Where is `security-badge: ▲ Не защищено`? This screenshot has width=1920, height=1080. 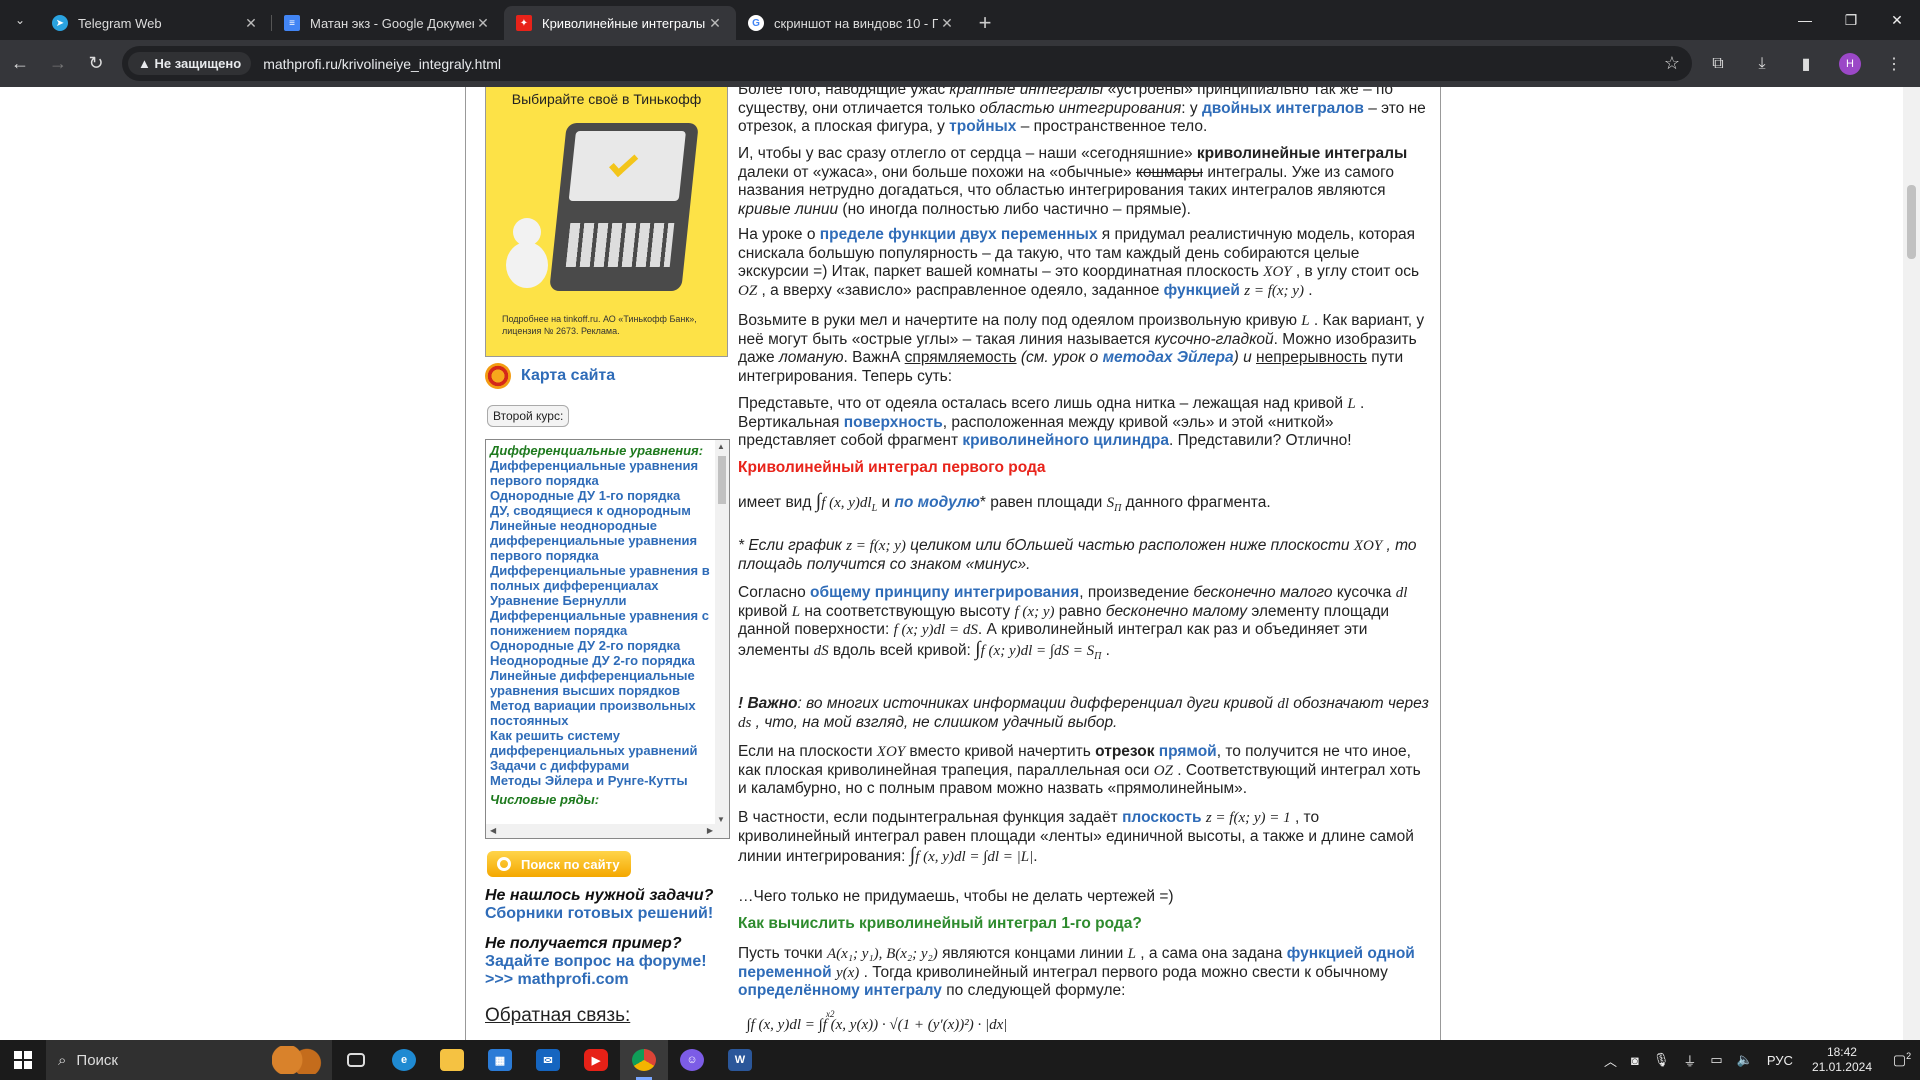
security-badge: ▲ Не защищено is located at coordinates (190, 63).